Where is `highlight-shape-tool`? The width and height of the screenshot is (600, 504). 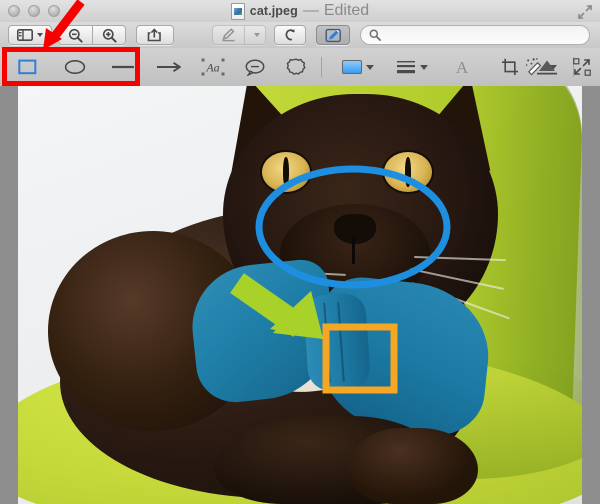 highlight-shape-tool is located at coordinates (296, 67).